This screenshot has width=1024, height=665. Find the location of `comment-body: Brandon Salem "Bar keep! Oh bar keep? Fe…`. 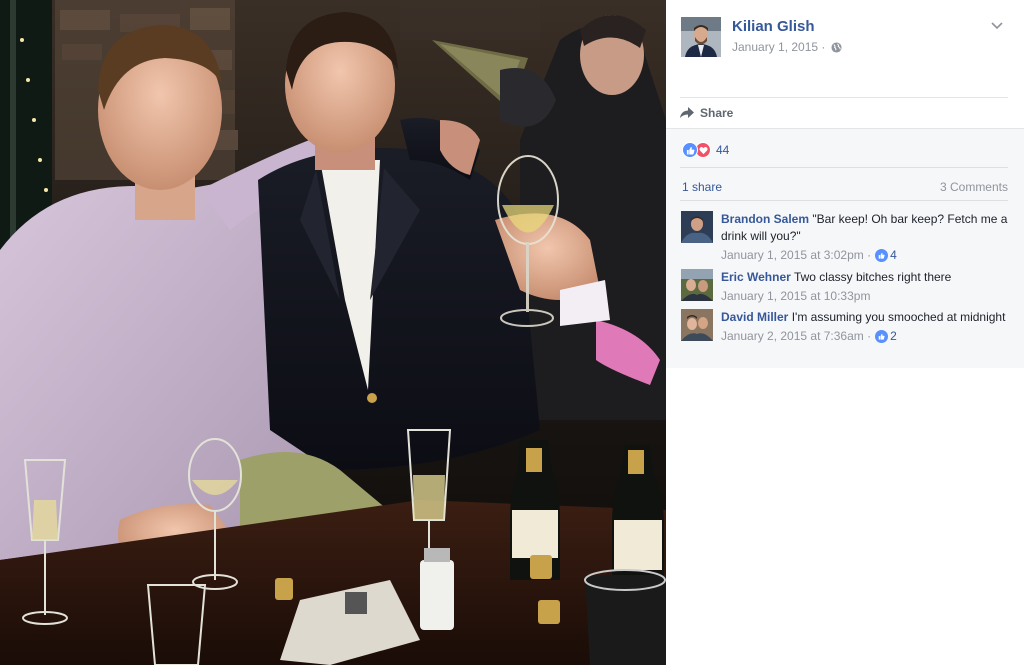

comment-body: Brandon Salem "Bar keep! Oh bar keep? Fe… is located at coordinates (866, 237).